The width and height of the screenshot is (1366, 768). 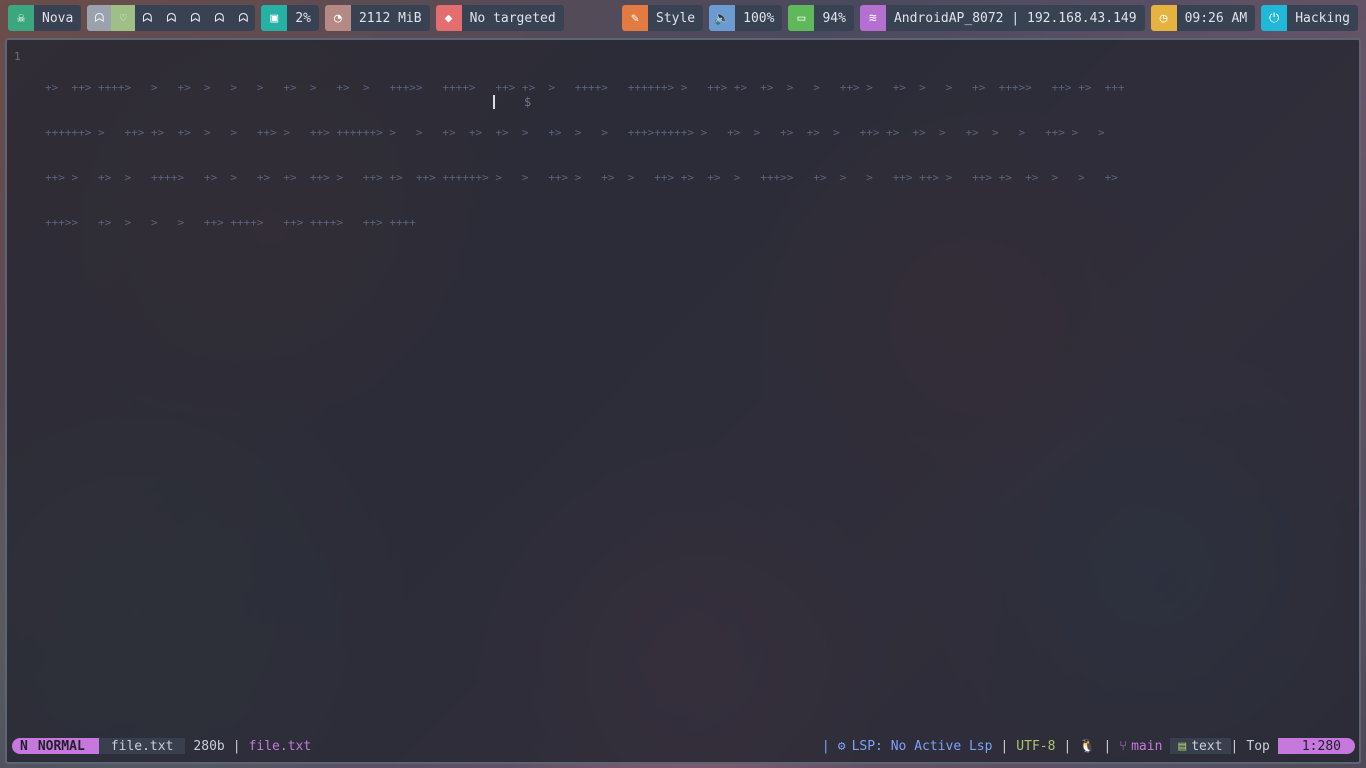 I want to click on power-icon: ⏻, so click(x=1274, y=18).